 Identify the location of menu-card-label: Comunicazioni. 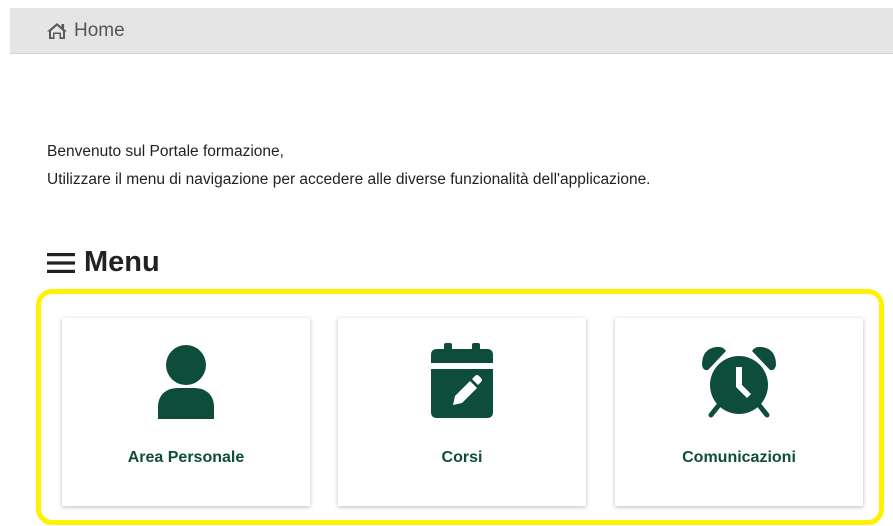
(739, 457).